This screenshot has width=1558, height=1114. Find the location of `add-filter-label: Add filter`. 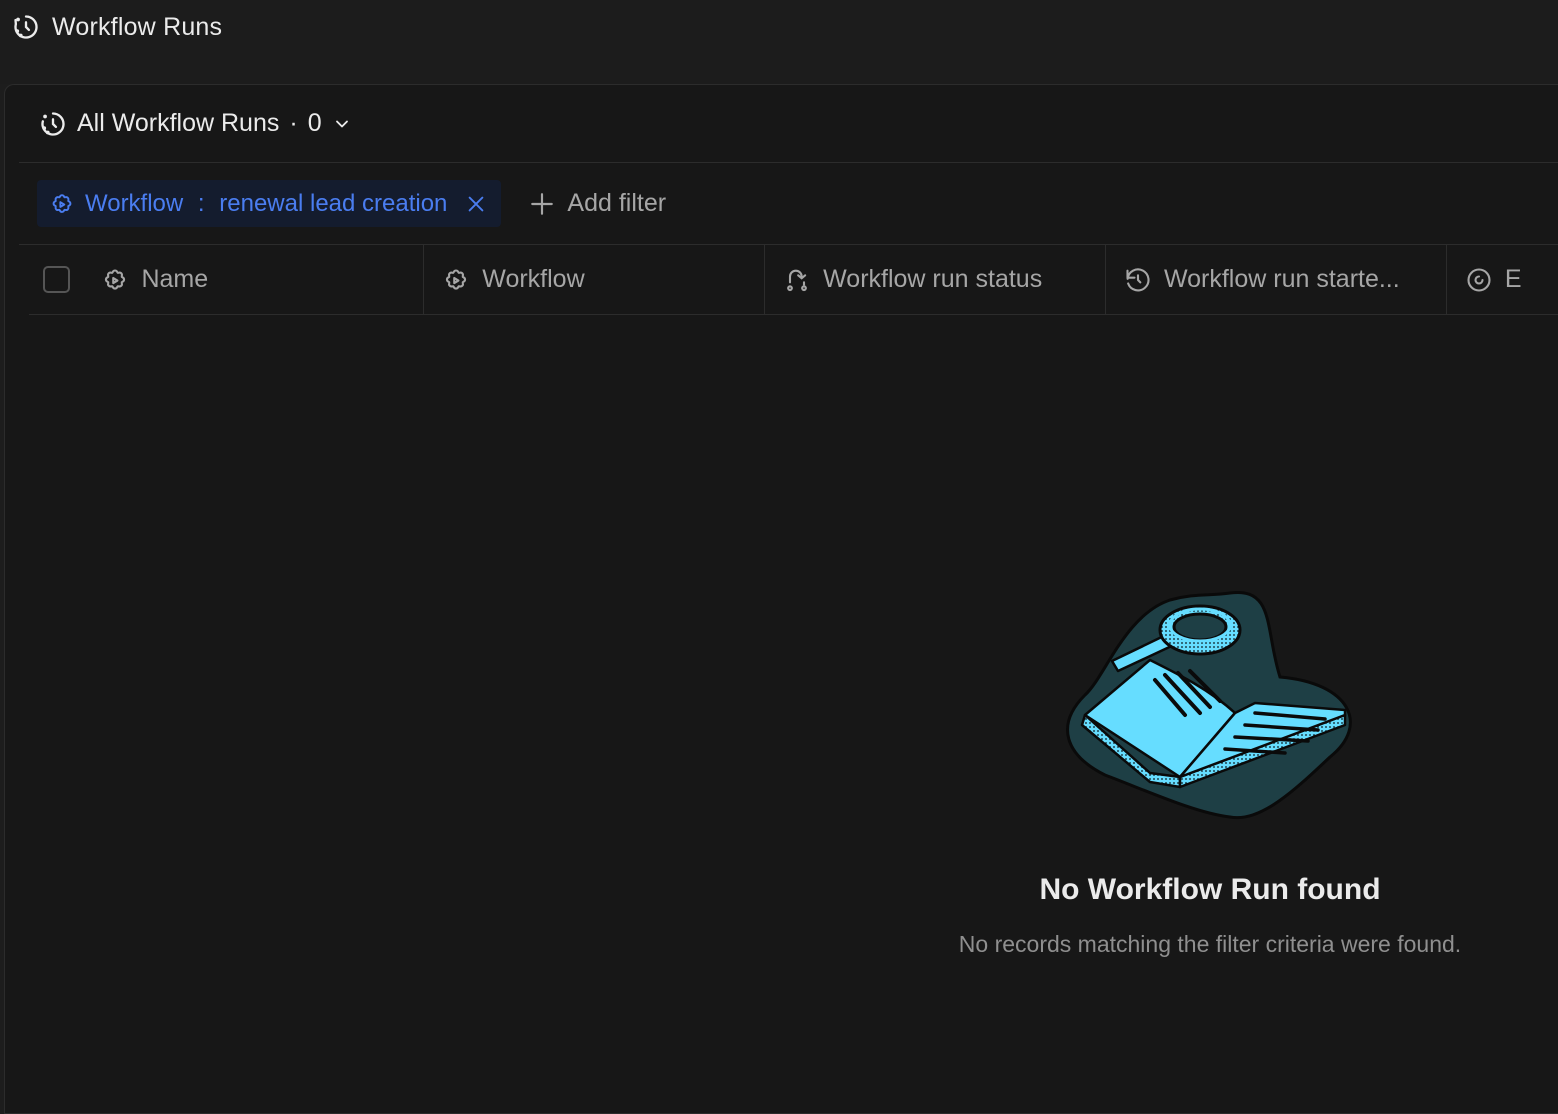

add-filter-label: Add filter is located at coordinates (617, 203).